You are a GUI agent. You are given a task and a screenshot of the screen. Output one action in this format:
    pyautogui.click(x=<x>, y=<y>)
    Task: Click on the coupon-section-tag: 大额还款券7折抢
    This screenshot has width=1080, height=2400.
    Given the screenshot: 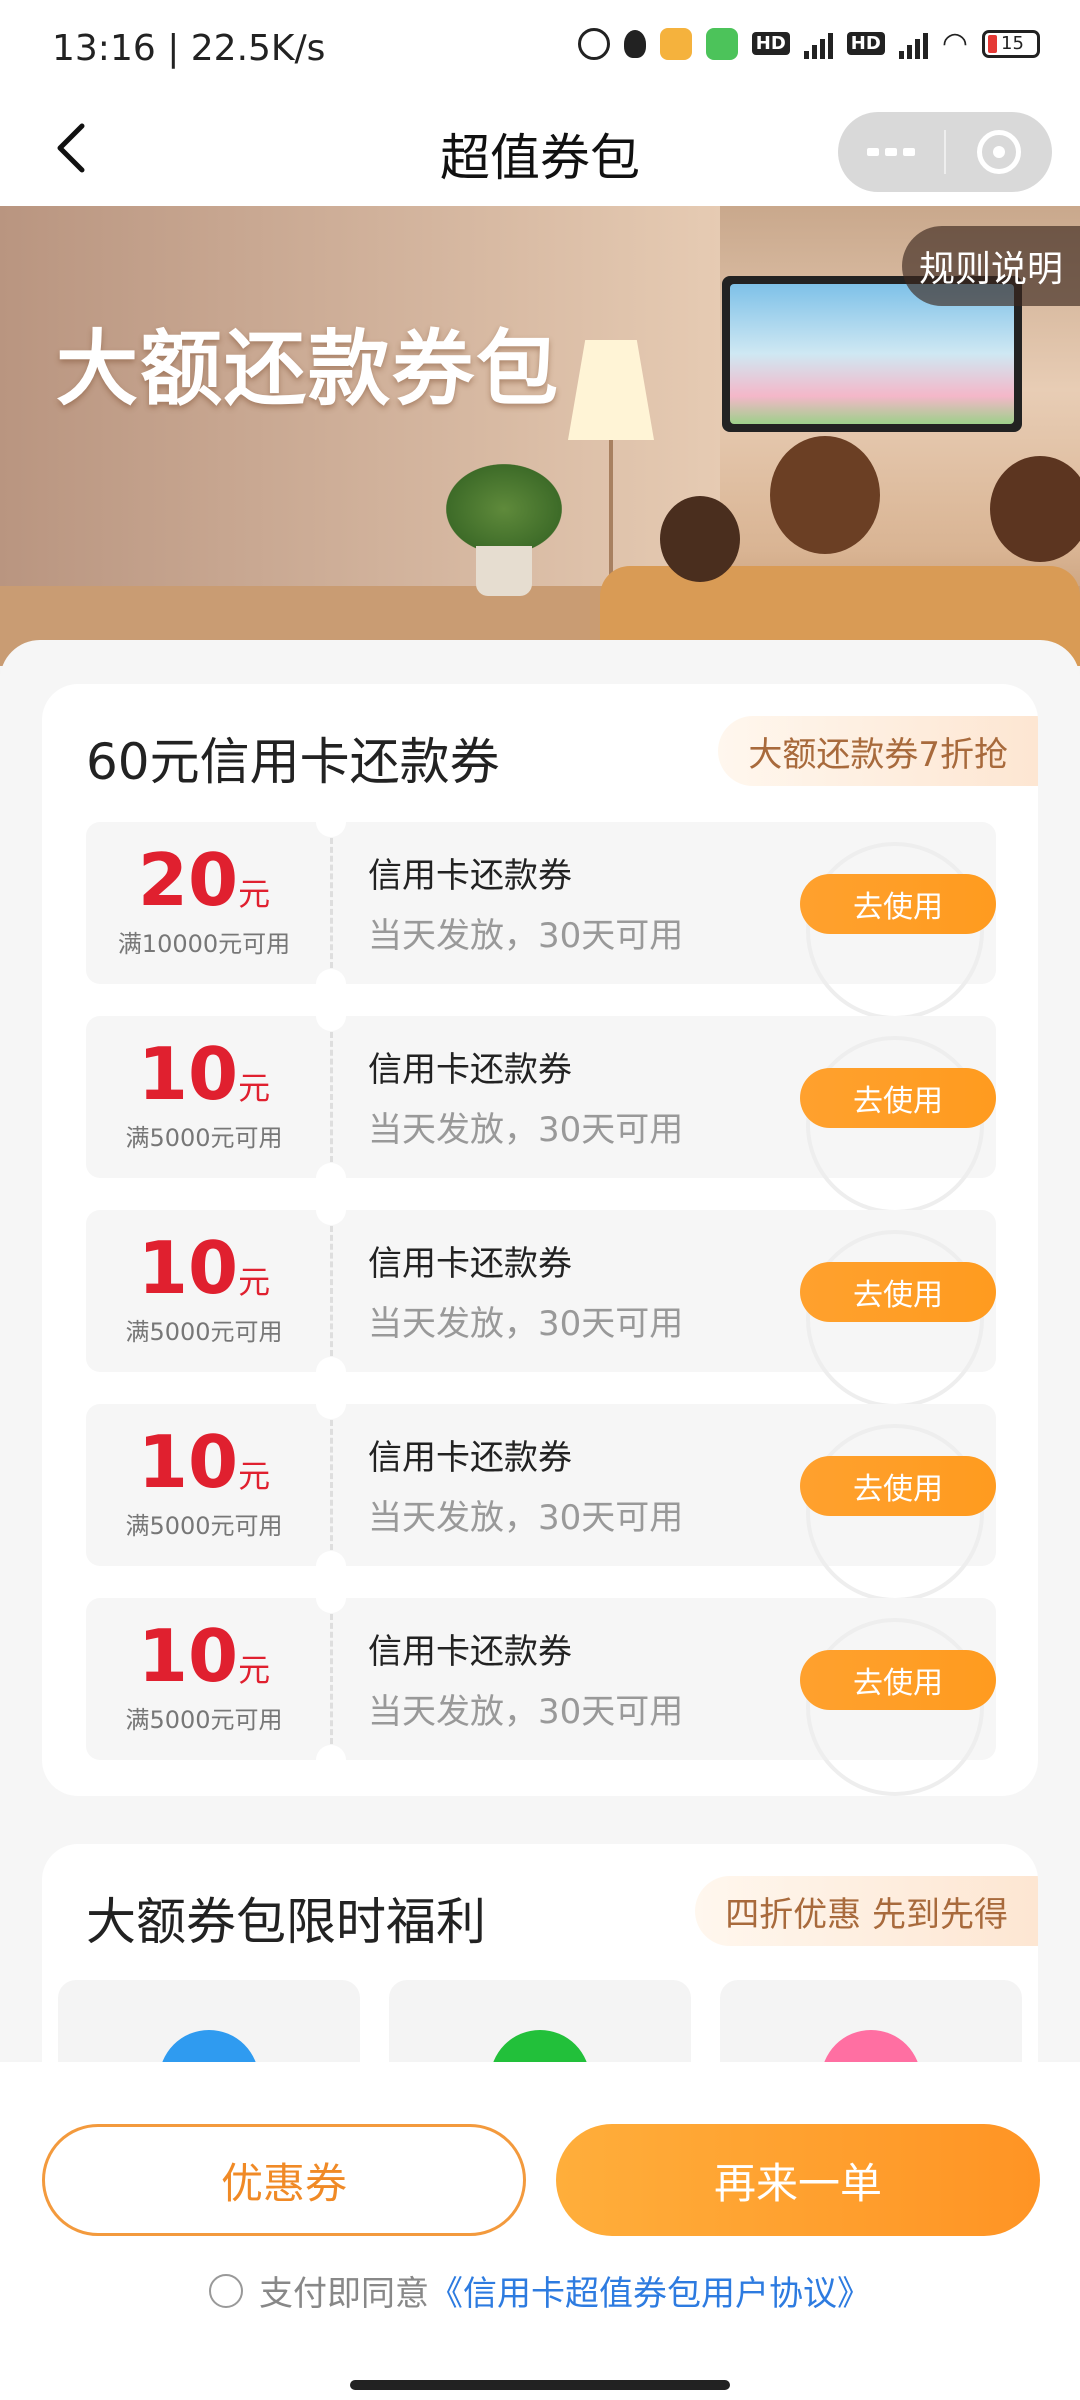 What is the action you would take?
    pyautogui.click(x=878, y=751)
    